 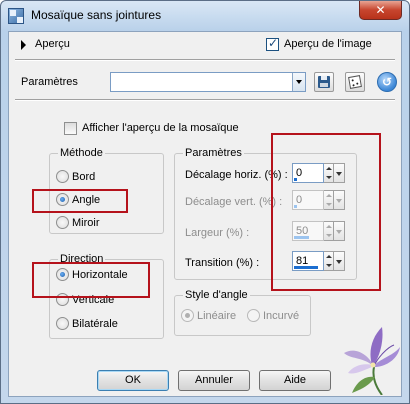 What do you see at coordinates (62, 176) in the screenshot?
I see `method-radio-bord` at bounding box center [62, 176].